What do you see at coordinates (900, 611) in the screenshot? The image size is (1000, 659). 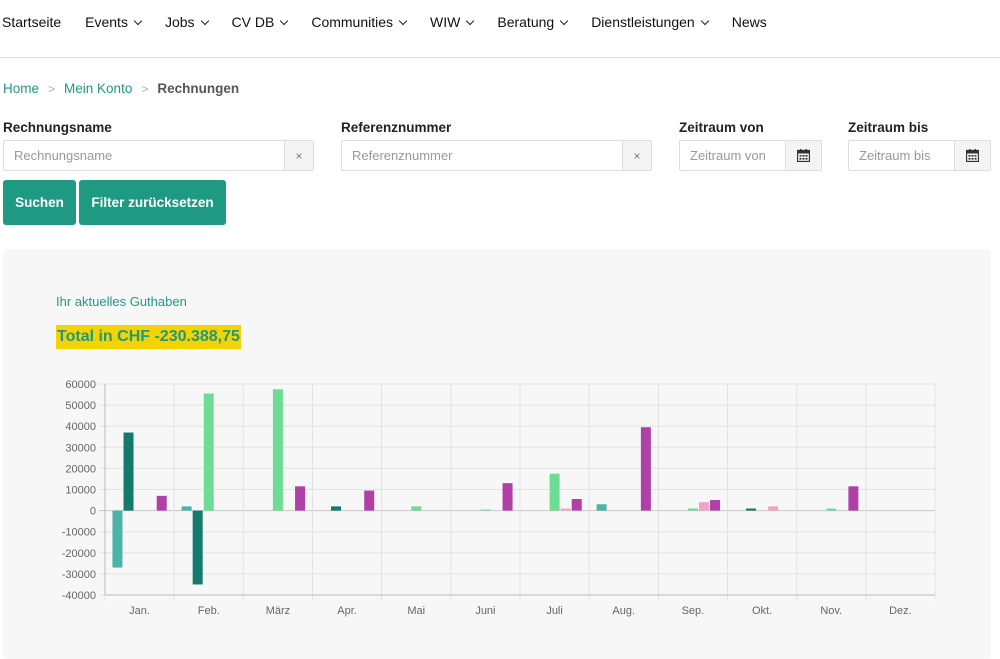 I see `x-tick-label: Dez.` at bounding box center [900, 611].